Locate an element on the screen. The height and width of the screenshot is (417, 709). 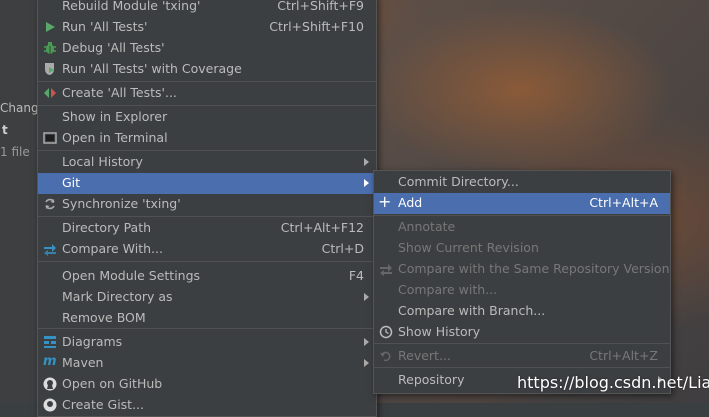
menu-item-label: Compare with the Same Repository Version is located at coordinates (534, 268).